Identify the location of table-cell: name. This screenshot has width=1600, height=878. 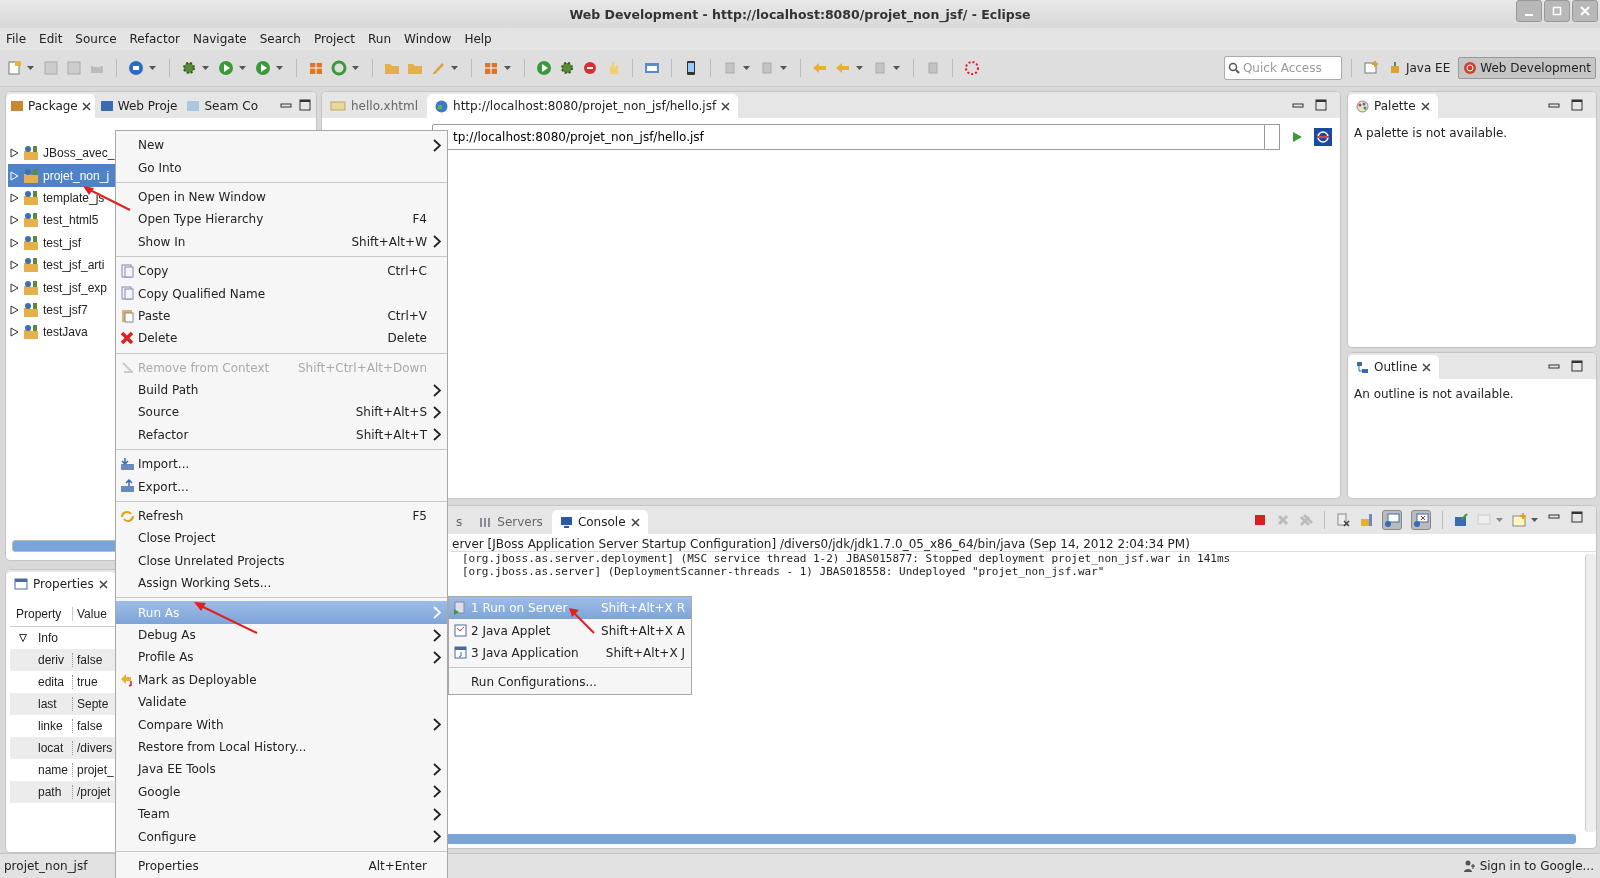
(41, 770).